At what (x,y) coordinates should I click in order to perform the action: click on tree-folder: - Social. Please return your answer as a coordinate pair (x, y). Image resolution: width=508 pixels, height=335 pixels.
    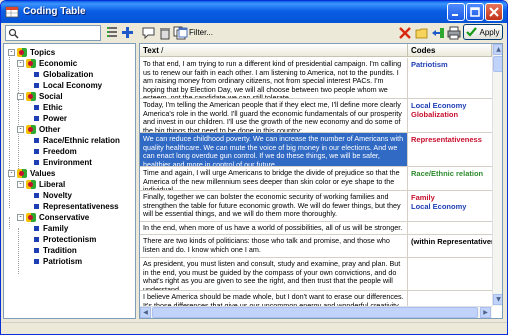
    Looking at the image, I should click on (40, 96).